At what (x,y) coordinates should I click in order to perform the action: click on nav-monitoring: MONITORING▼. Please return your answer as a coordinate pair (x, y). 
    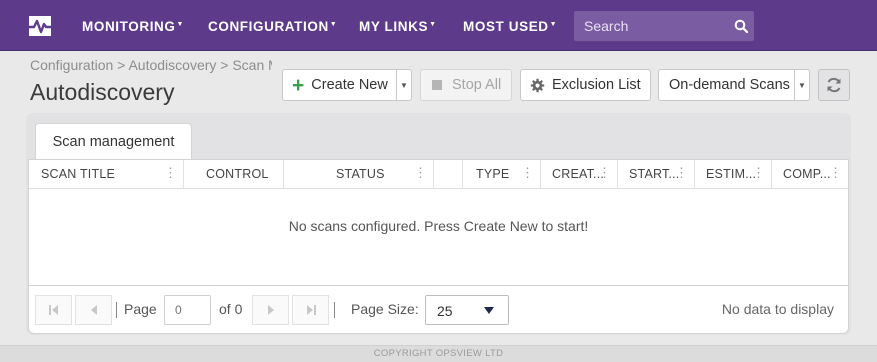
    Looking at the image, I should click on (133, 26).